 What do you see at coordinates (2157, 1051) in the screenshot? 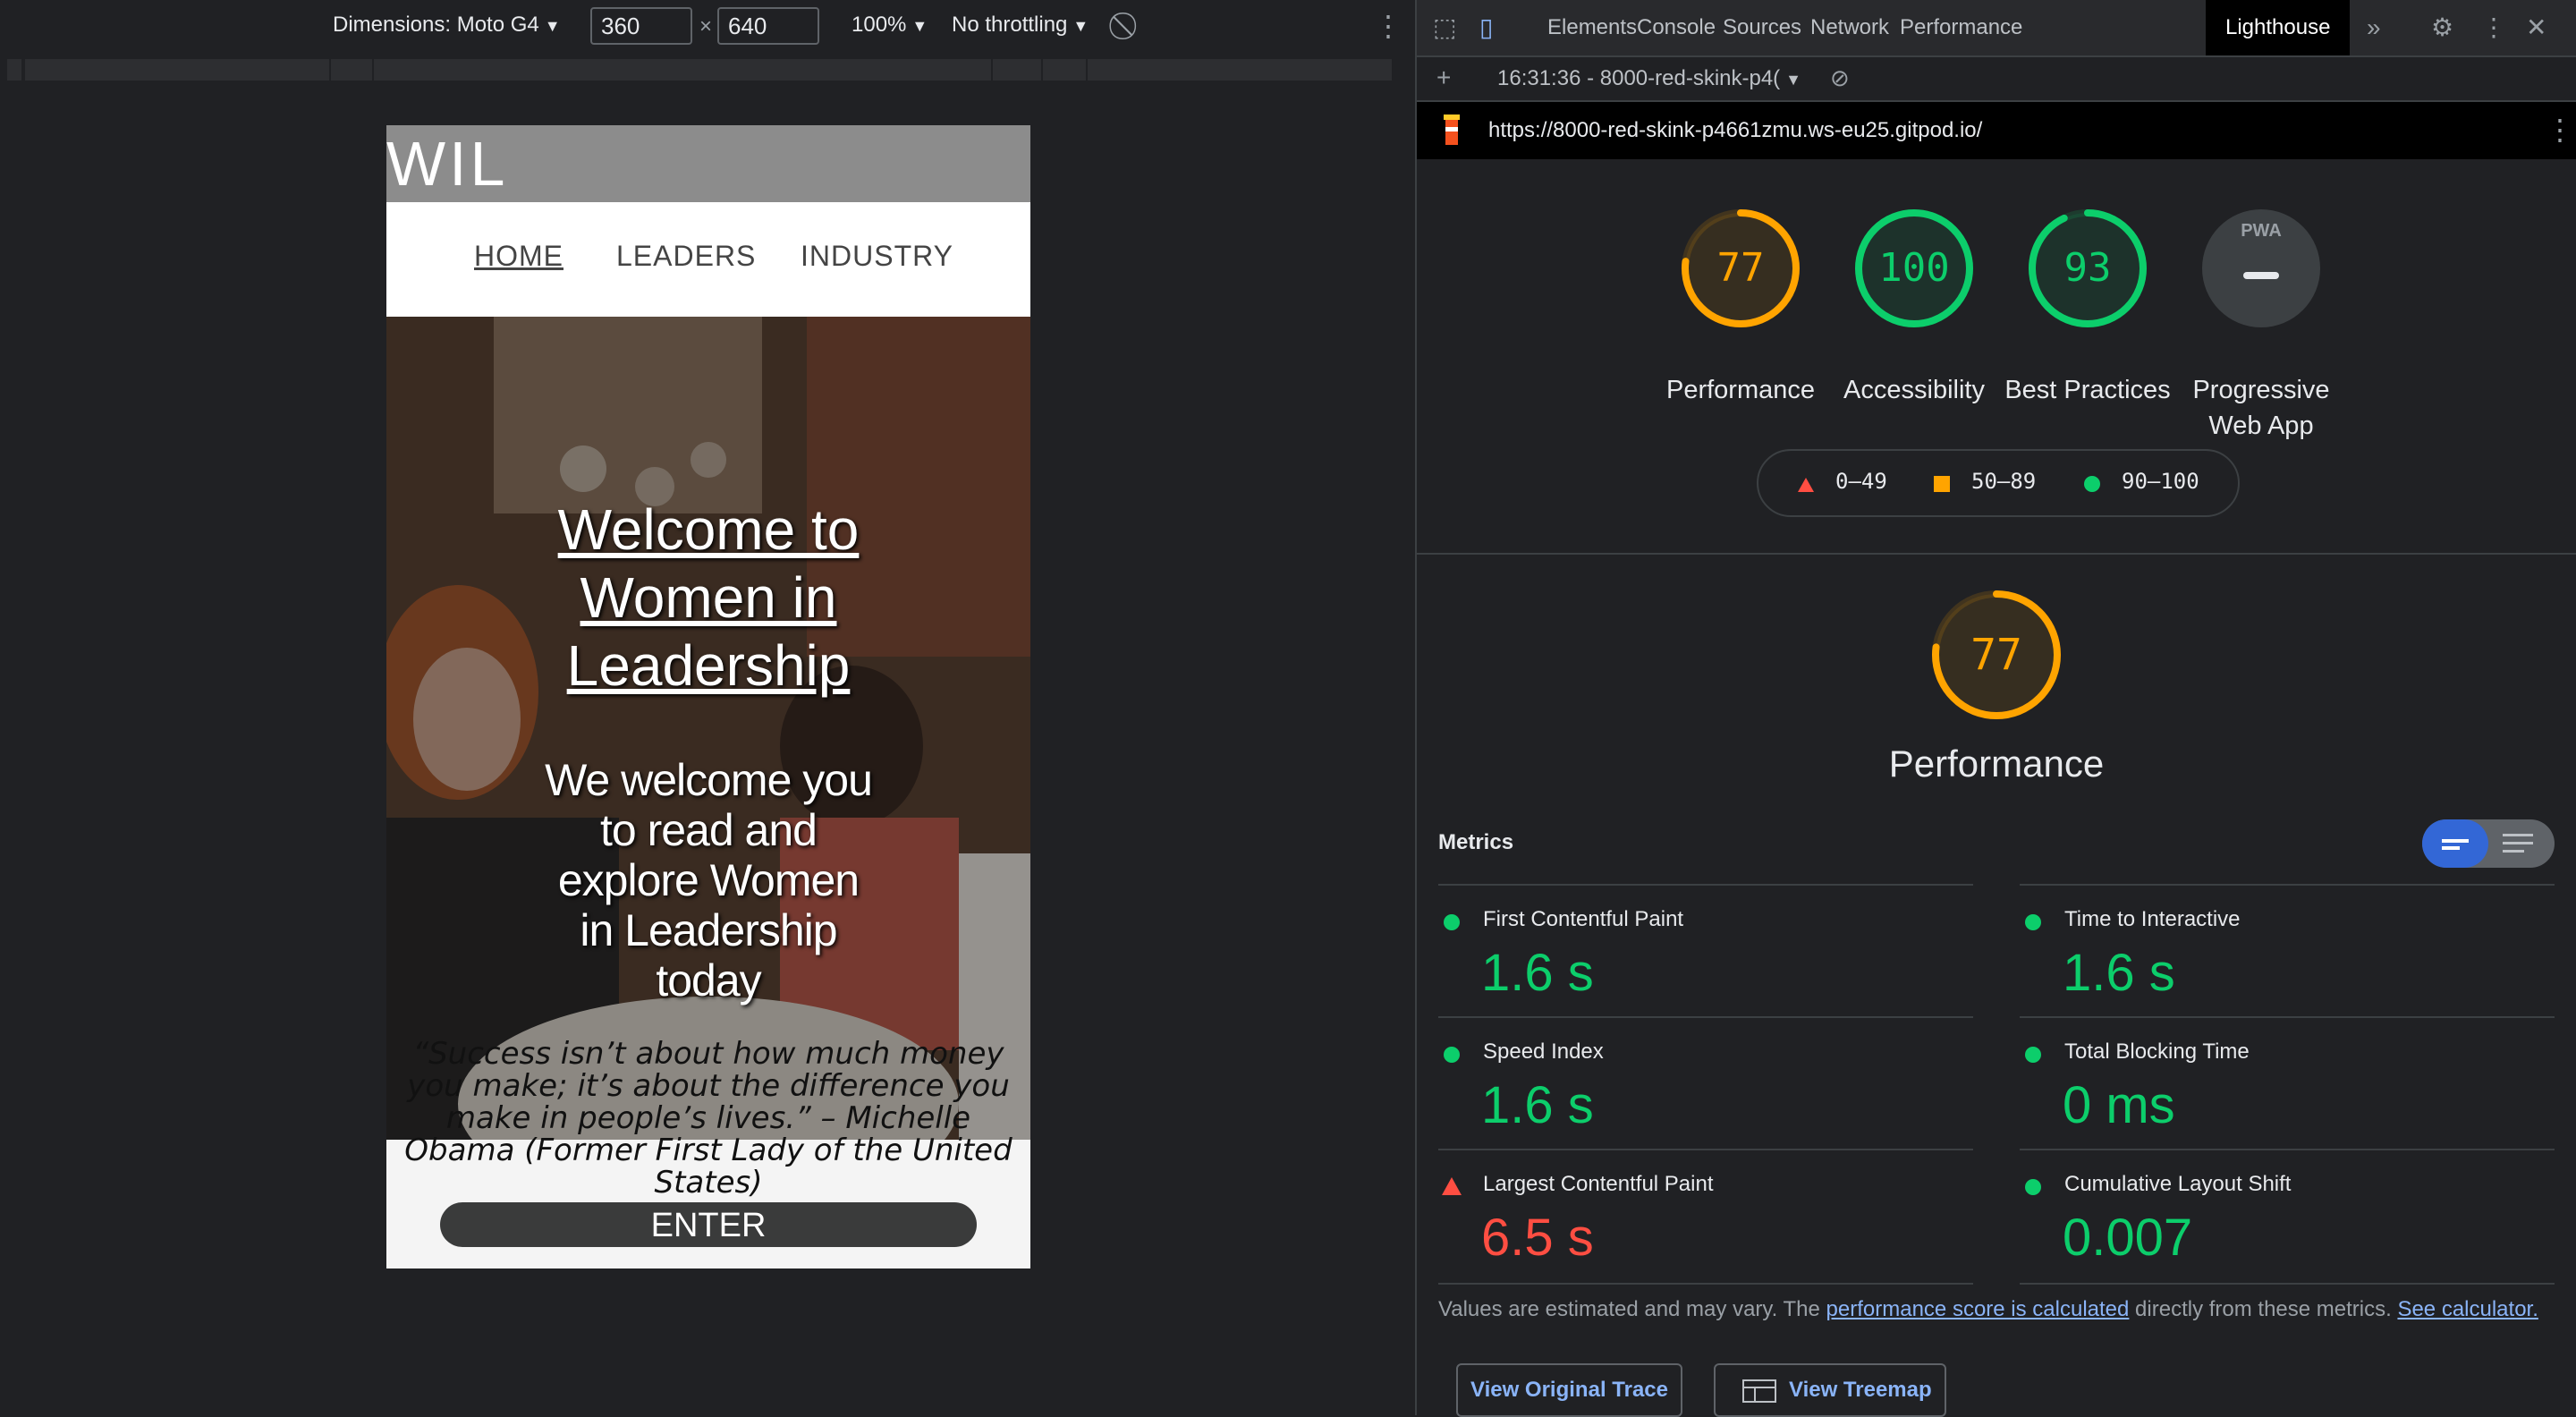
I see `metric-title: Total Blocking Time` at bounding box center [2157, 1051].